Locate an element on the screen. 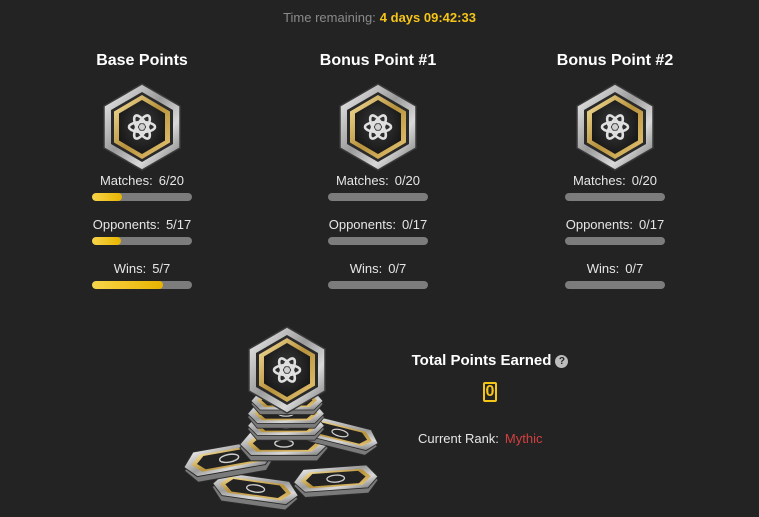  time-remaining: Time remaining: 4 days 09:42:33 is located at coordinates (379, 17).